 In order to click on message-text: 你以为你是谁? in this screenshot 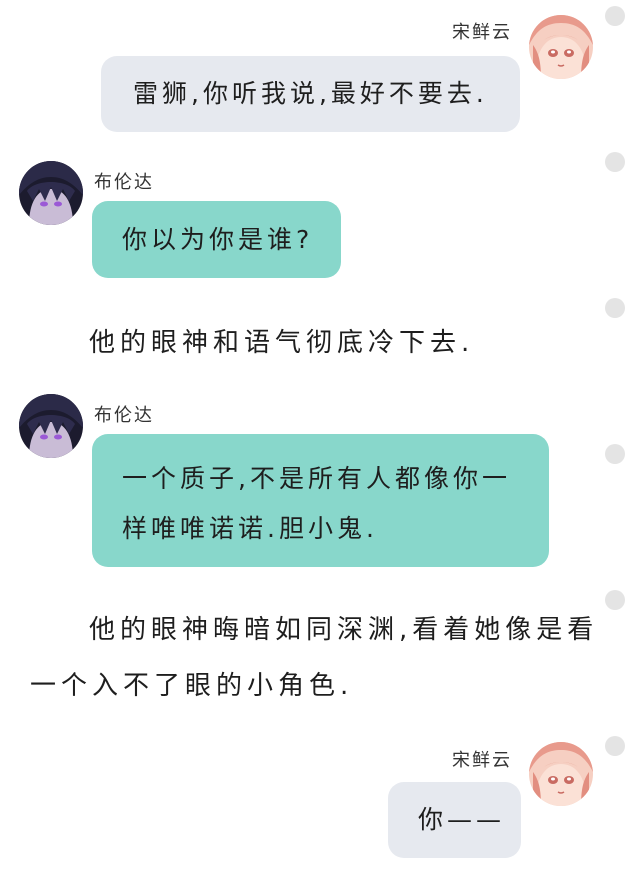, I will do `click(218, 239)`.